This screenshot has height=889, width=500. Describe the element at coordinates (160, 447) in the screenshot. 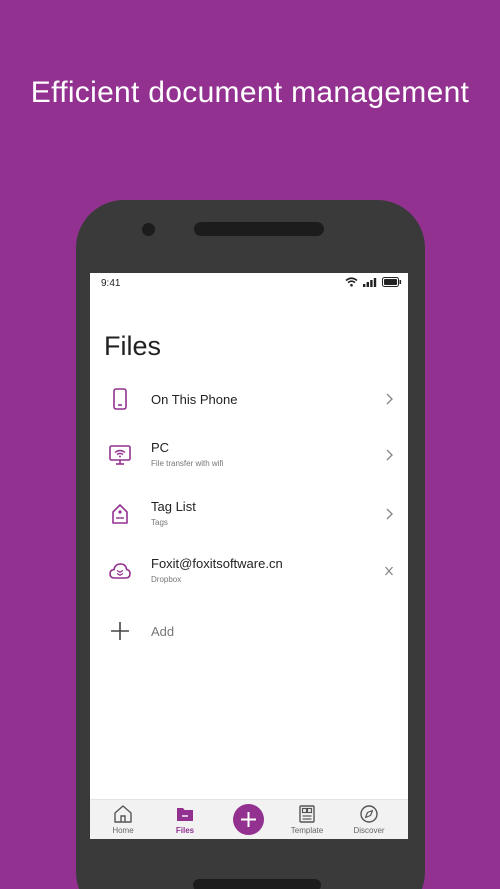

I see `list-item-label: PC` at that location.